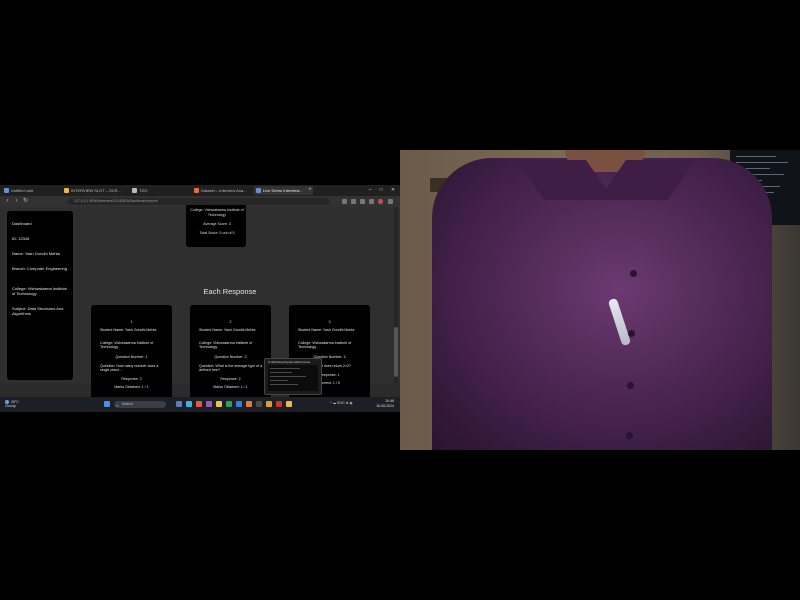 This screenshot has height=600, width=800. Describe the element at coordinates (396, 352) in the screenshot. I see `scrollbar-thumb` at that location.